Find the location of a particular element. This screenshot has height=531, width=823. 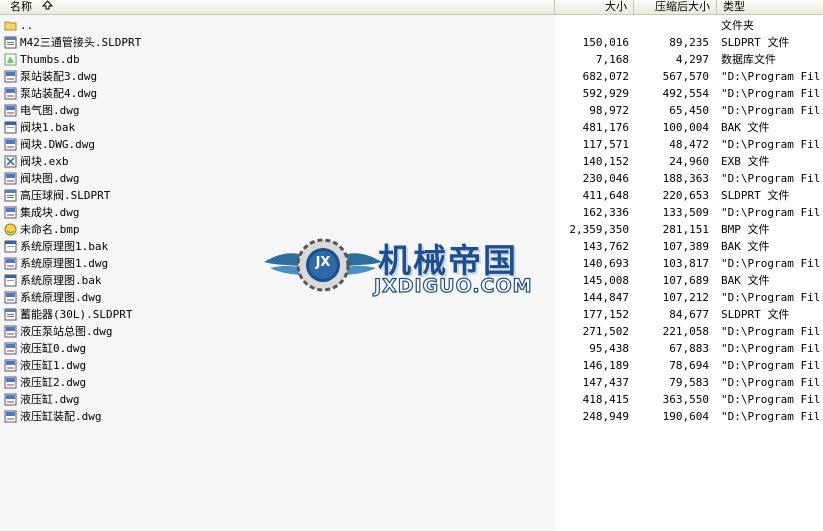

file-size: 162,336 is located at coordinates (605, 212).